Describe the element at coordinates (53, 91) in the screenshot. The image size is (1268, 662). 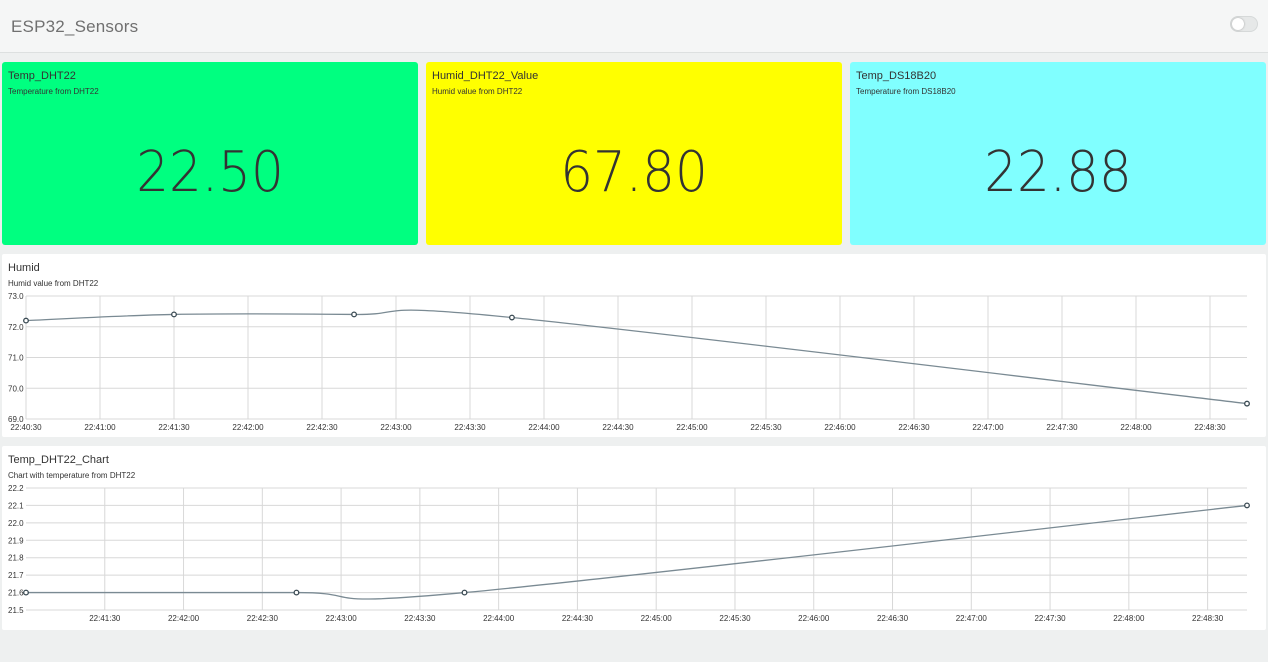
I see `card-subtitle: Temperature from DHT22` at that location.